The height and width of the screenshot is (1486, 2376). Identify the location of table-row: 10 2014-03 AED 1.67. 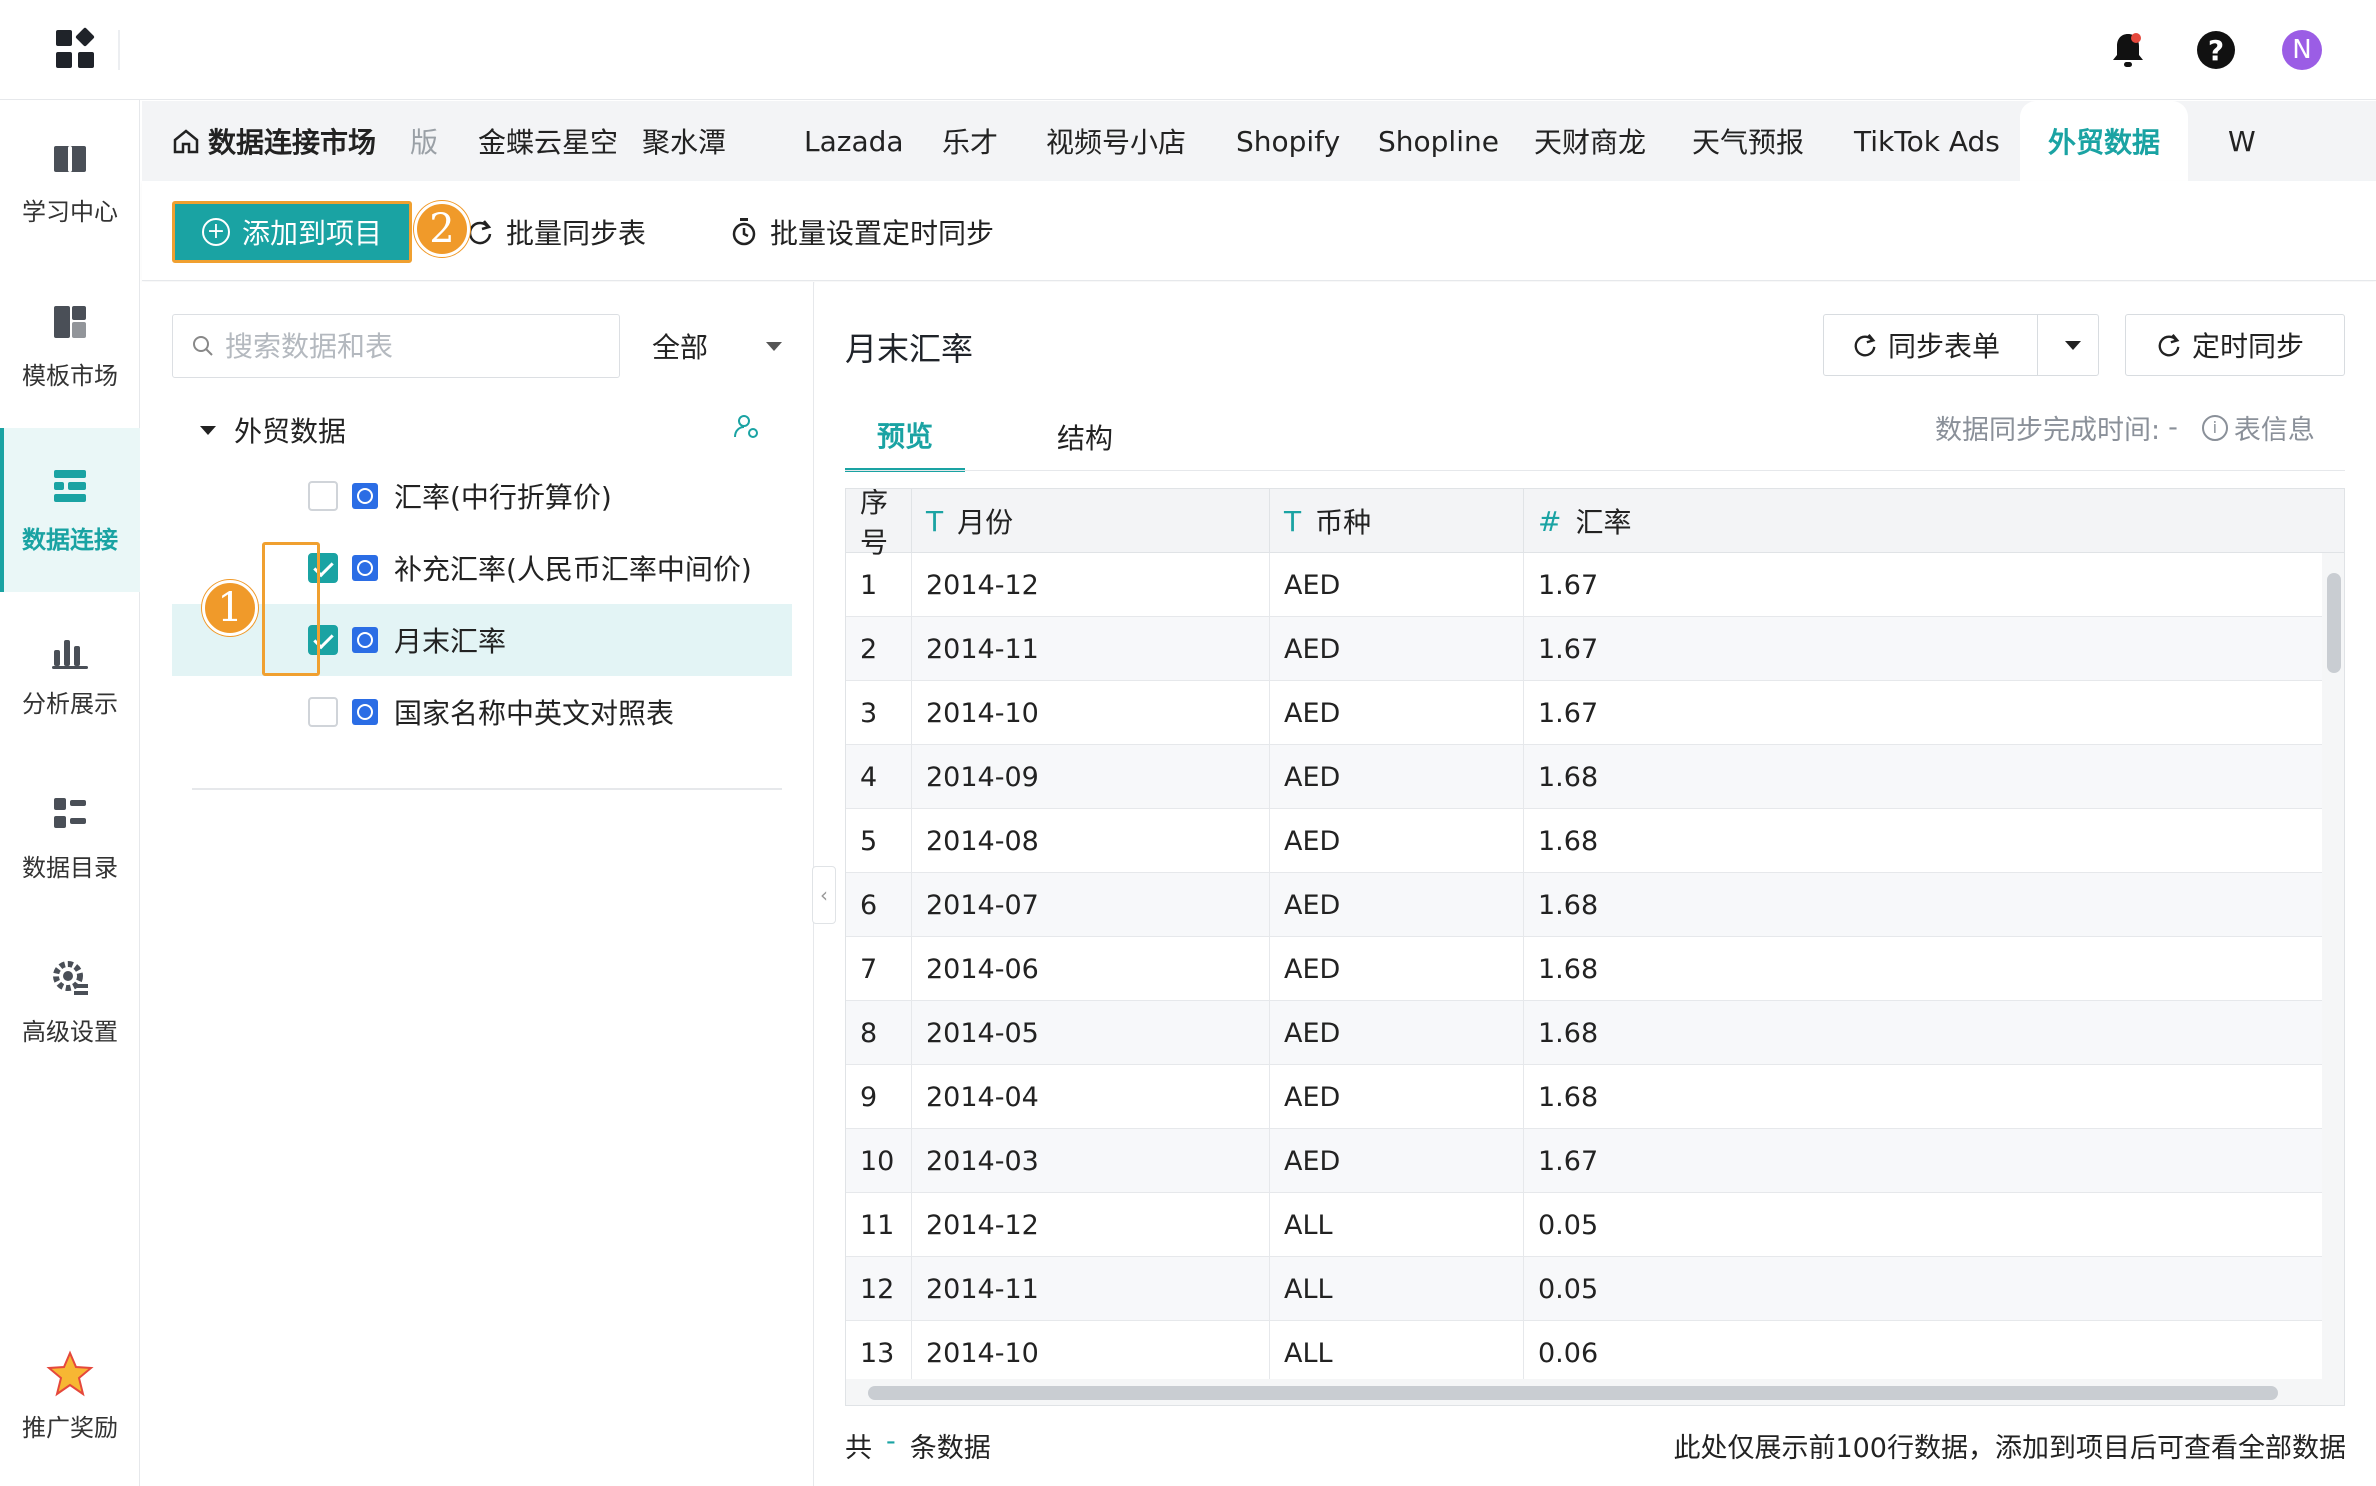
(1584, 1161).